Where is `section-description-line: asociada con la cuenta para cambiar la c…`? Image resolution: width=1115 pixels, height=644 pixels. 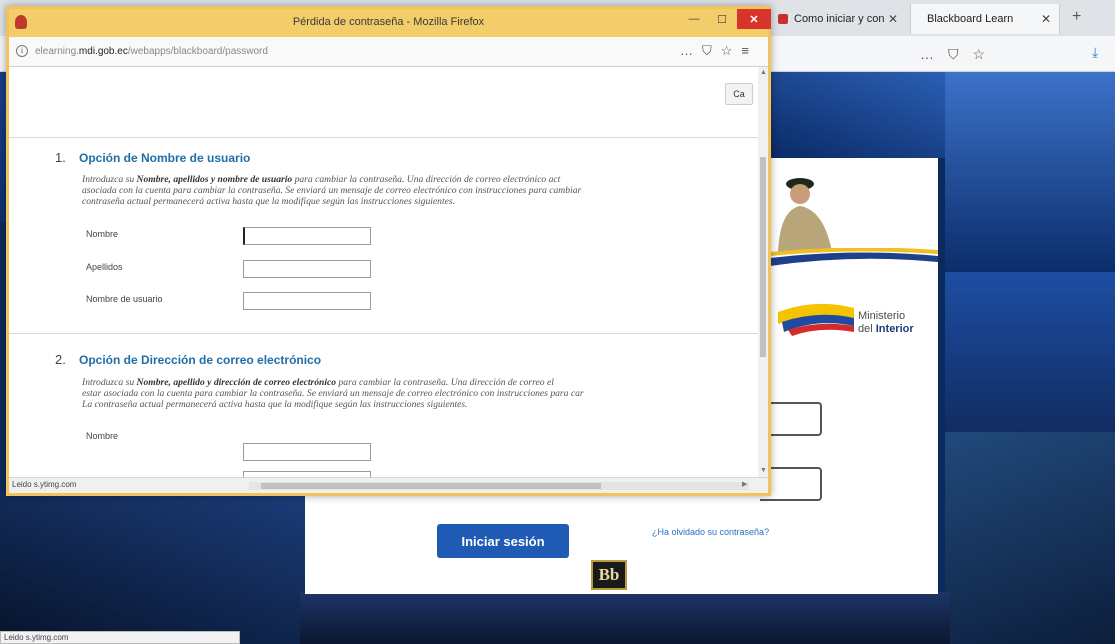
section-description-line: asociada con la cuenta para cambiar la c… is located at coordinates (332, 190).